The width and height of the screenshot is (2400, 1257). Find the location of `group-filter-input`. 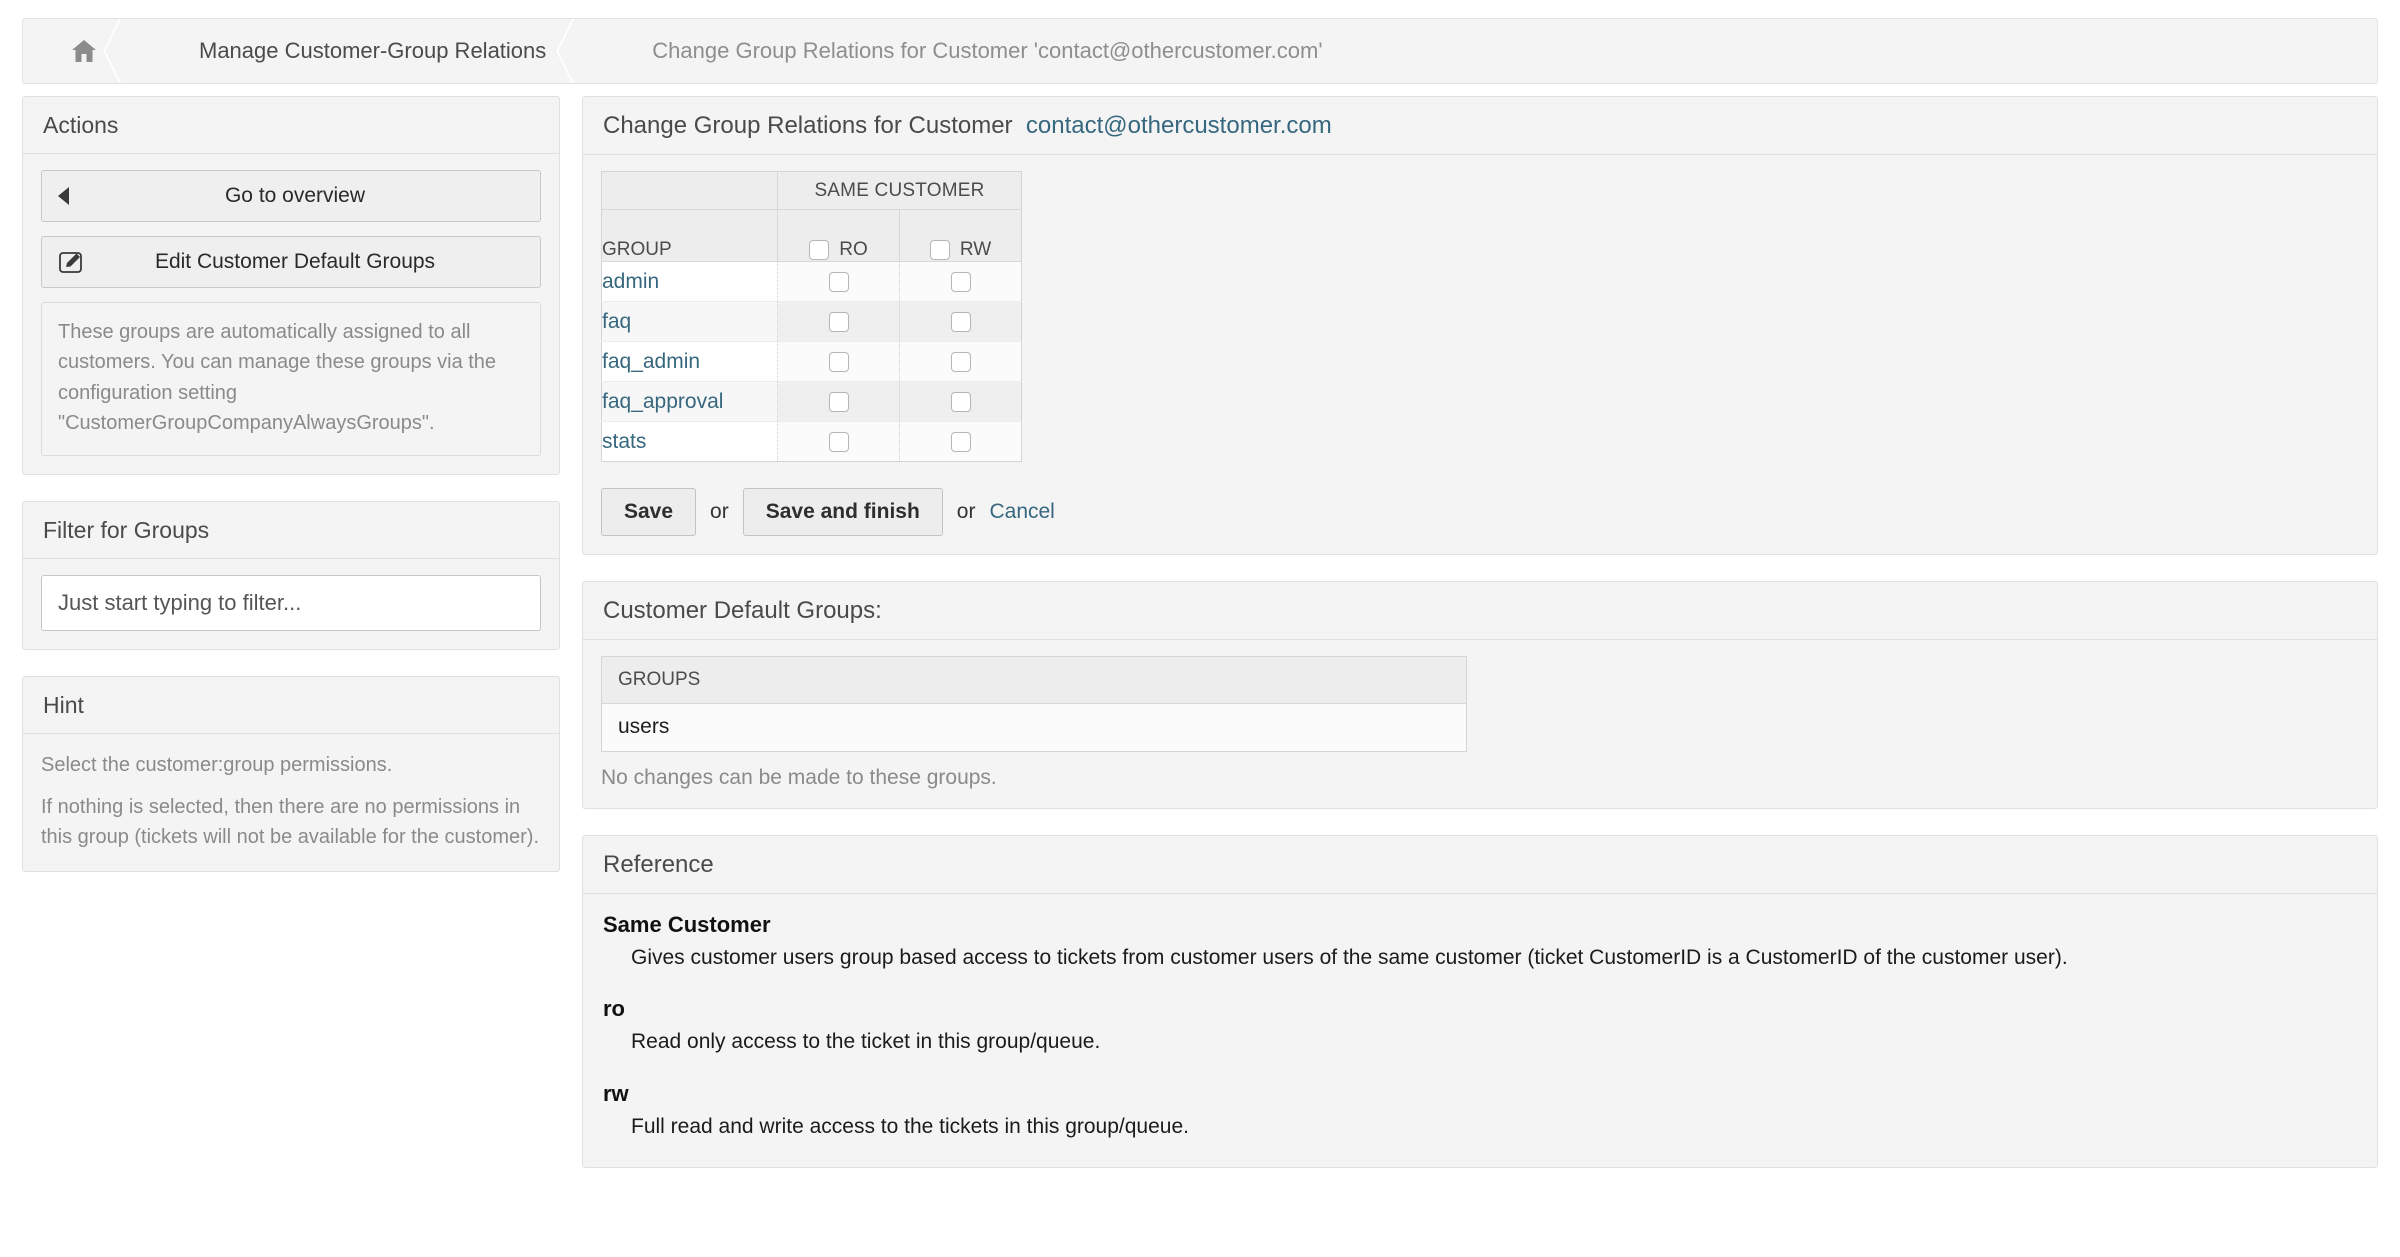

group-filter-input is located at coordinates (291, 602).